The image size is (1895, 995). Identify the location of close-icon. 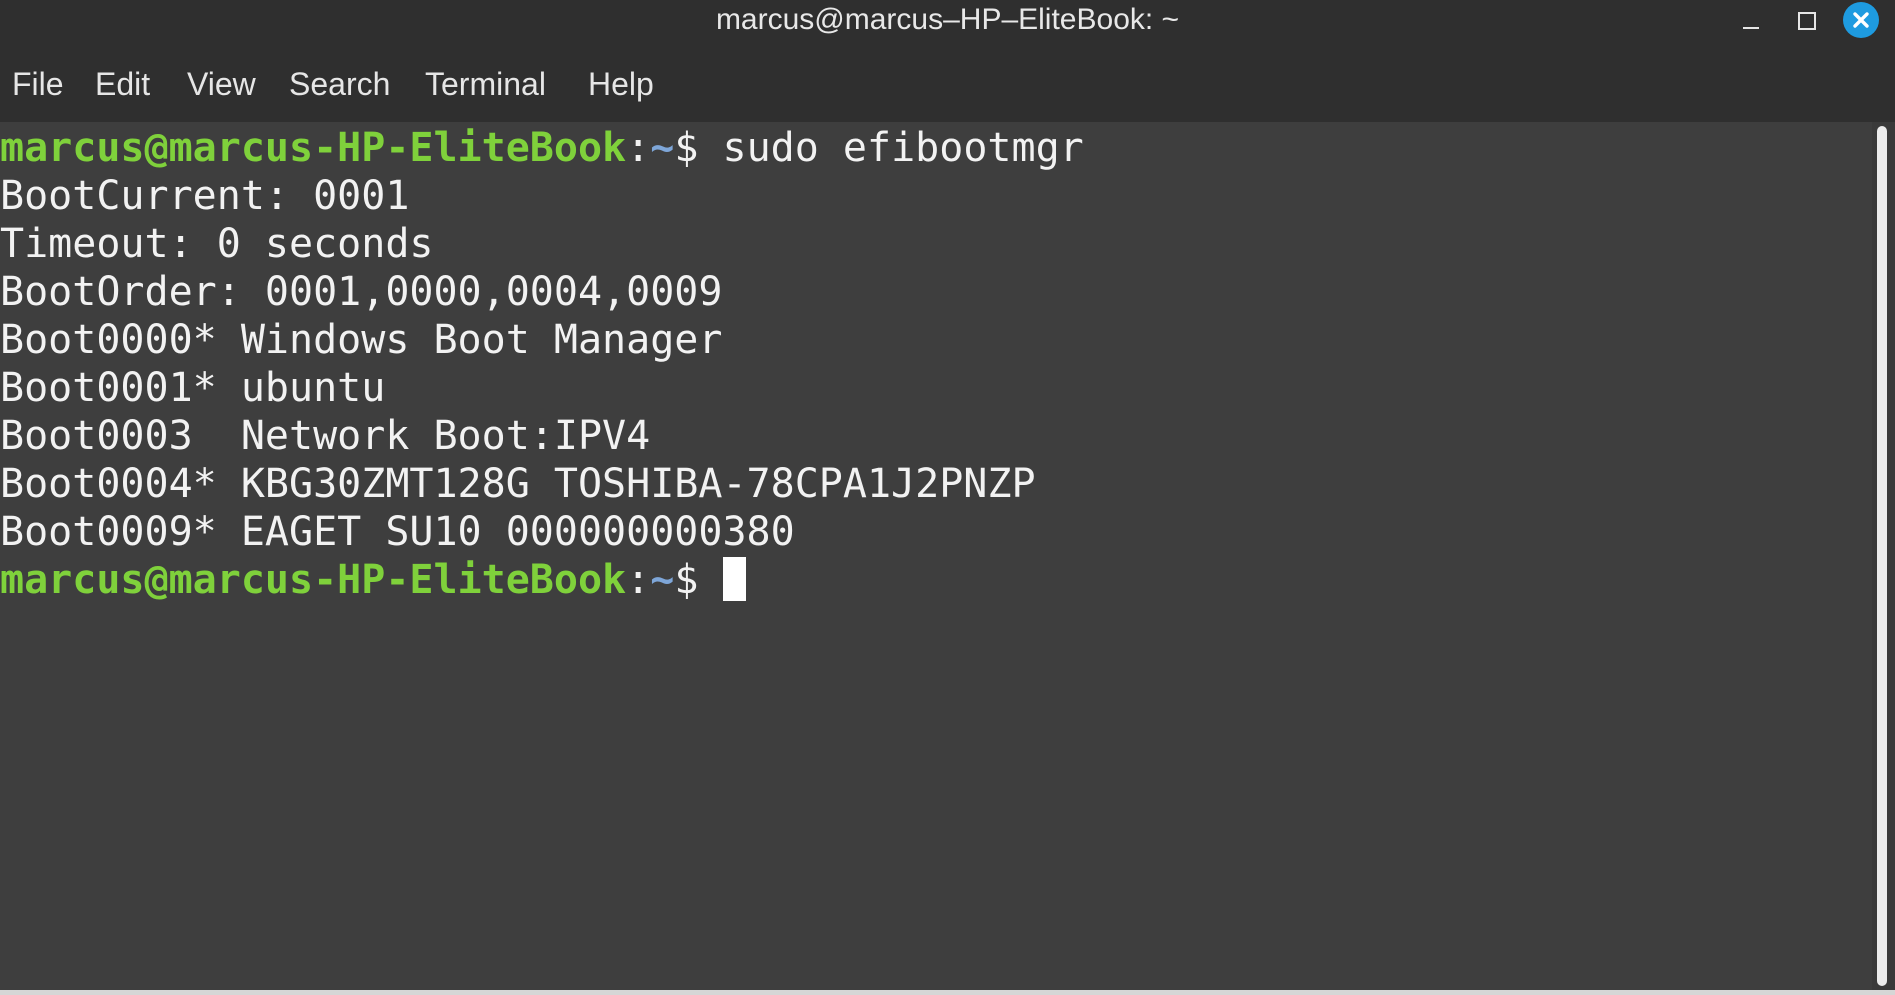
(1861, 20).